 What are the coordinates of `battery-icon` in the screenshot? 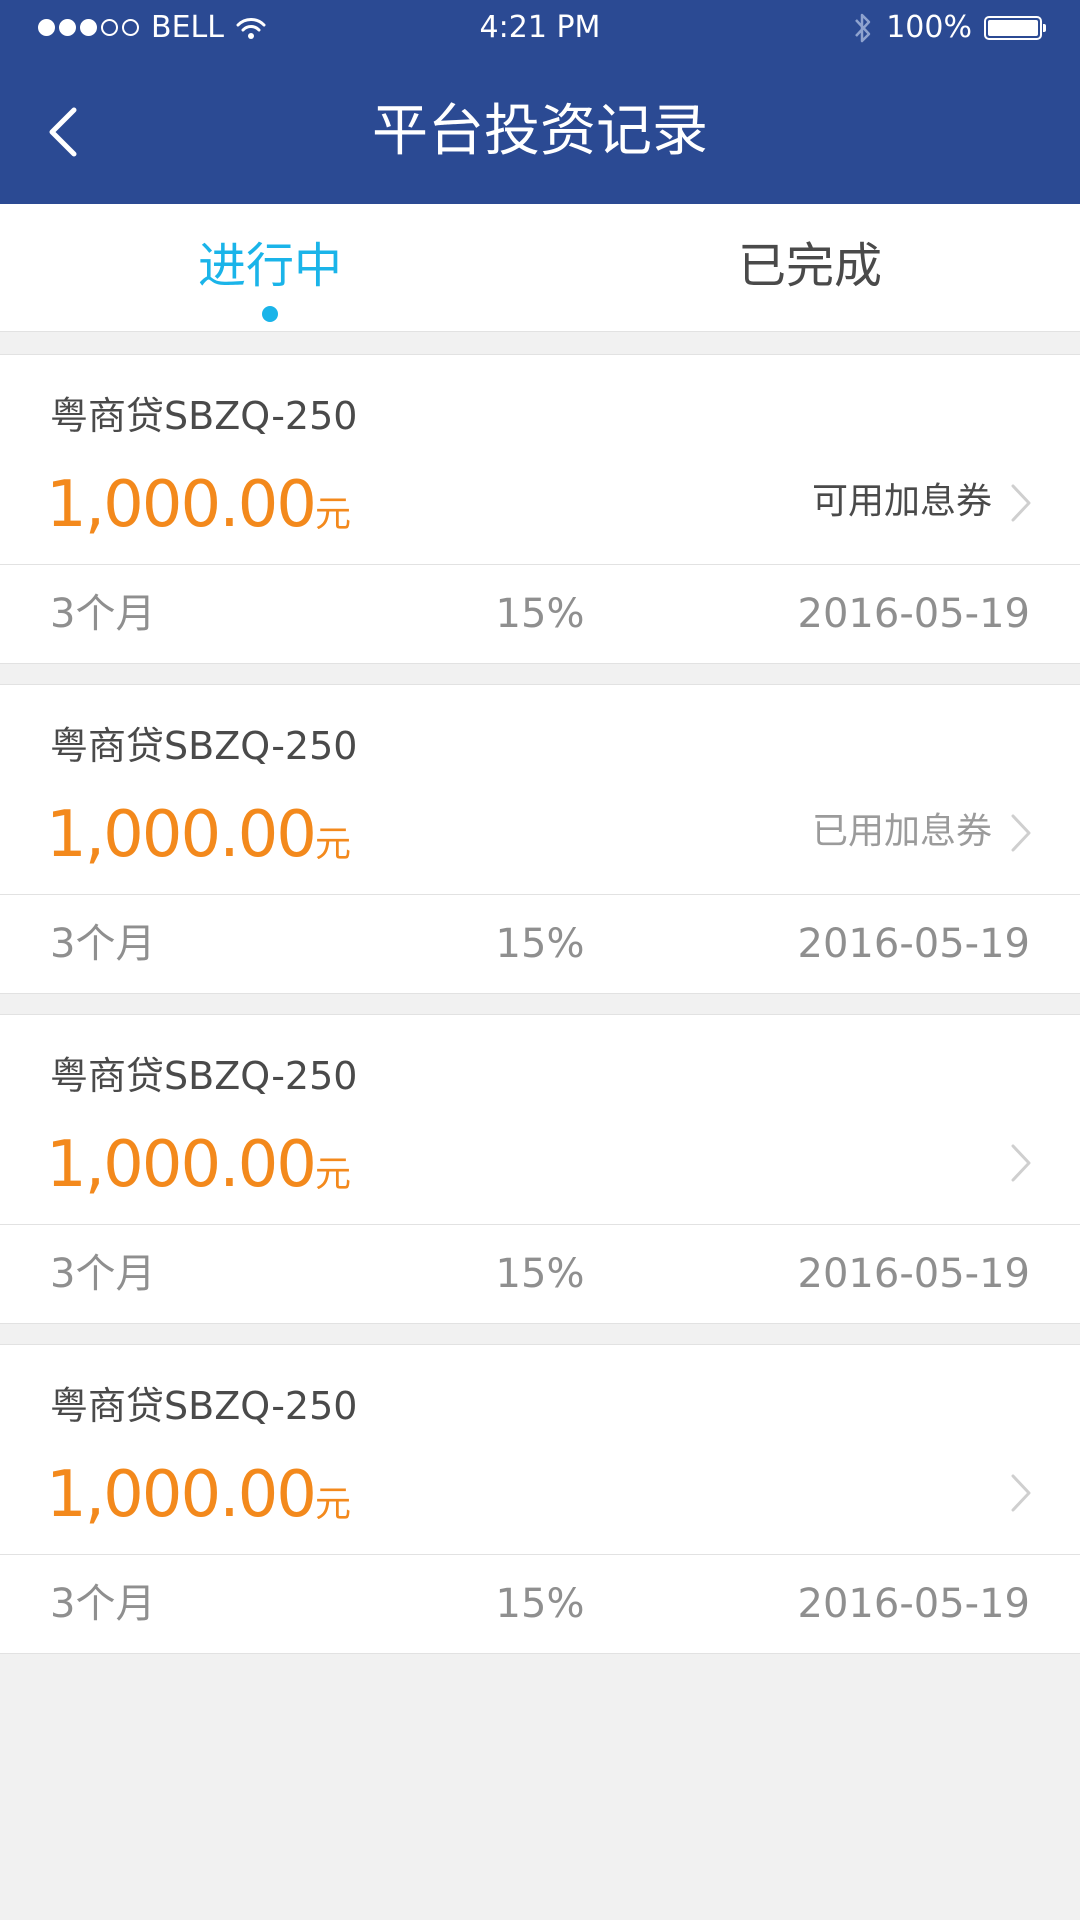 It's located at (1015, 27).